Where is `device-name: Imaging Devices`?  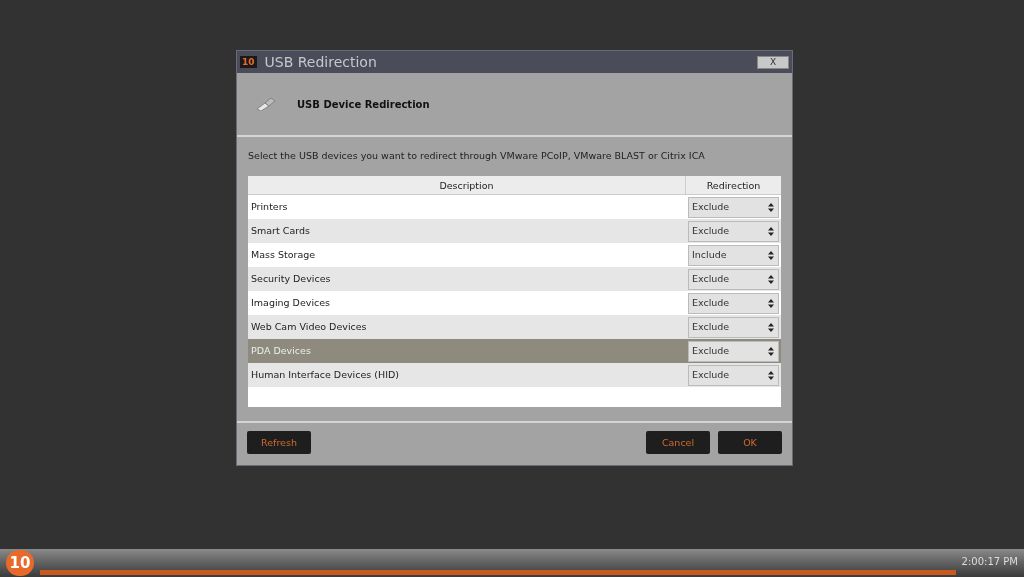
device-name: Imaging Devices is located at coordinates (291, 303).